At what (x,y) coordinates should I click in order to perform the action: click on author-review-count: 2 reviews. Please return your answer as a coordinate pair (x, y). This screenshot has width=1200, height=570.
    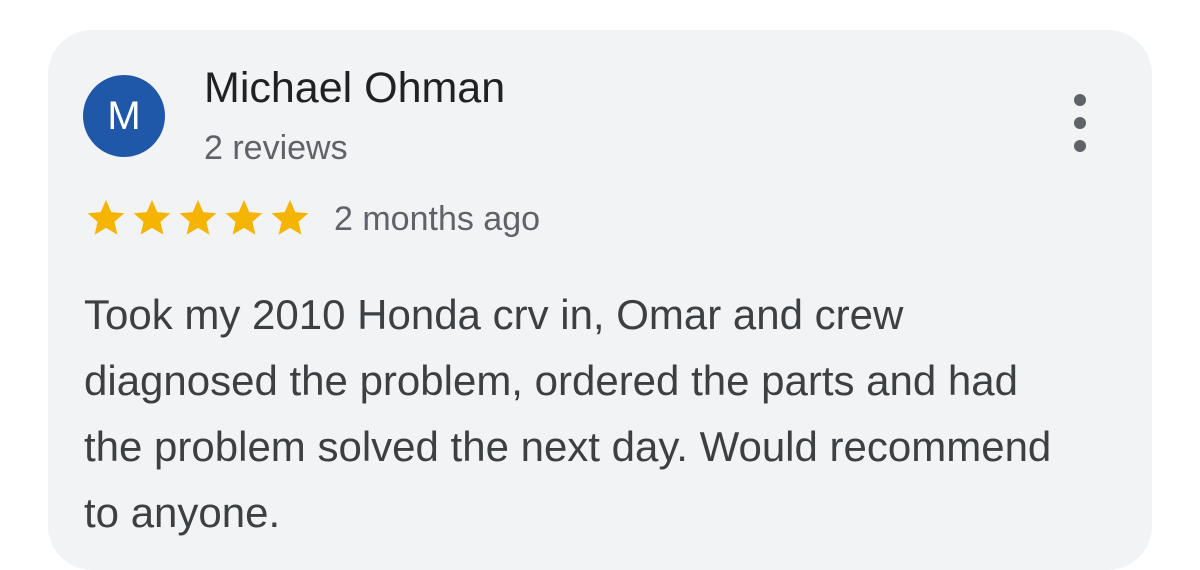
    Looking at the image, I should click on (276, 148).